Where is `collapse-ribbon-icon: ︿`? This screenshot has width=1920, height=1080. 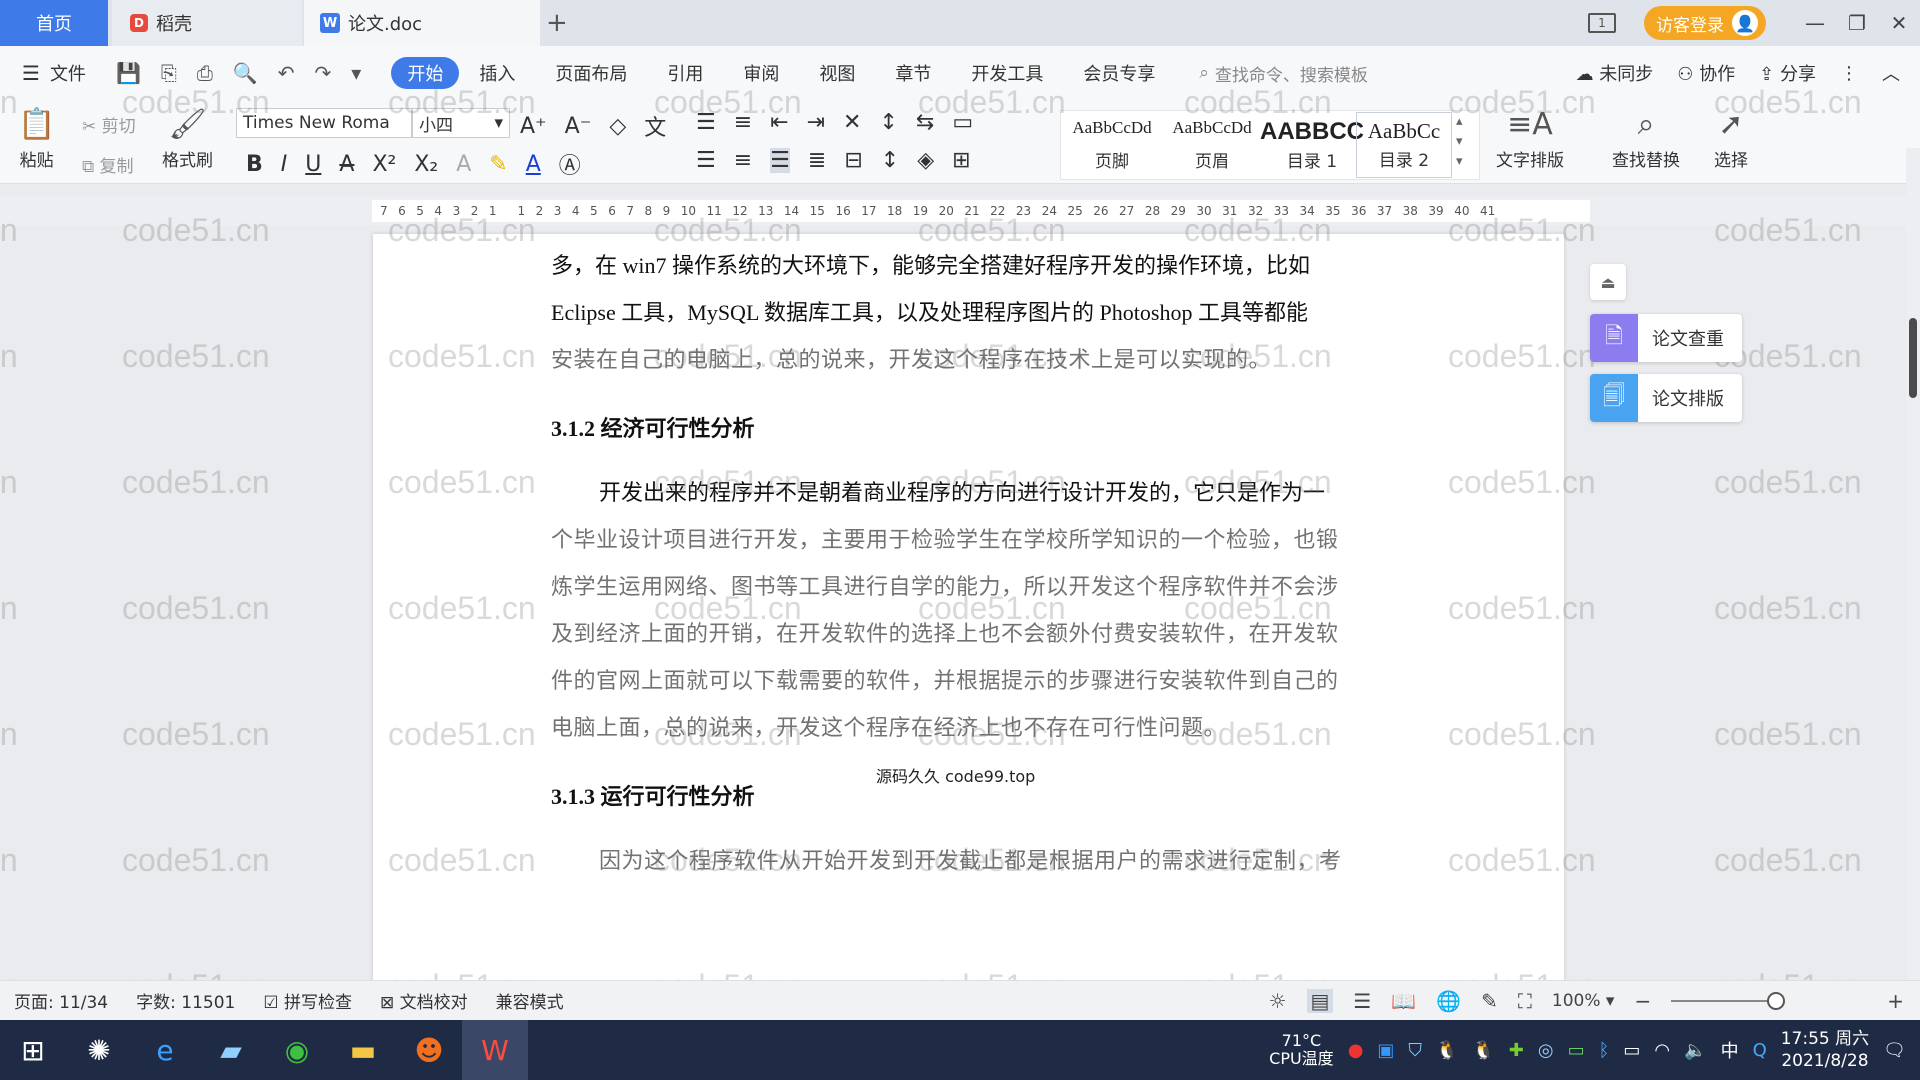
collapse-ribbon-icon: ︿ is located at coordinates (1891, 73).